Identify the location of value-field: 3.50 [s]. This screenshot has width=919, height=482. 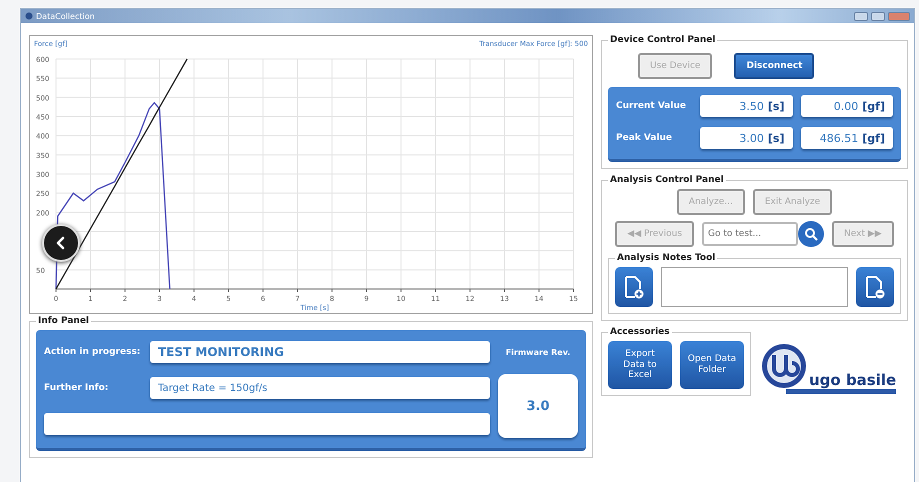
(746, 106).